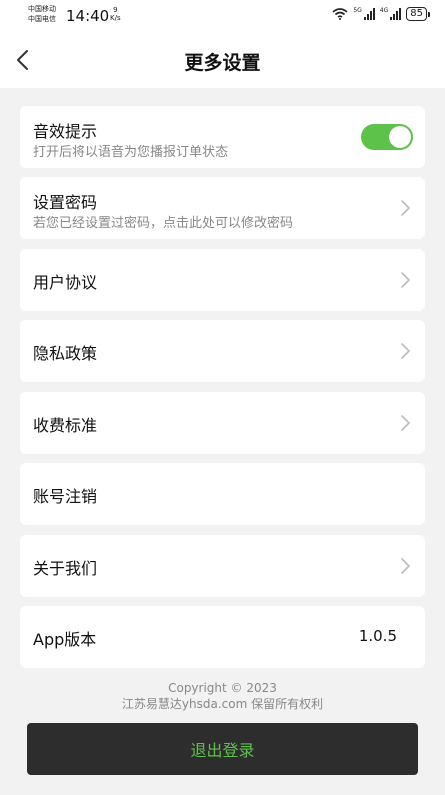 The image size is (445, 795). What do you see at coordinates (65, 131) in the screenshot?
I see `setting-title: 音效提示` at bounding box center [65, 131].